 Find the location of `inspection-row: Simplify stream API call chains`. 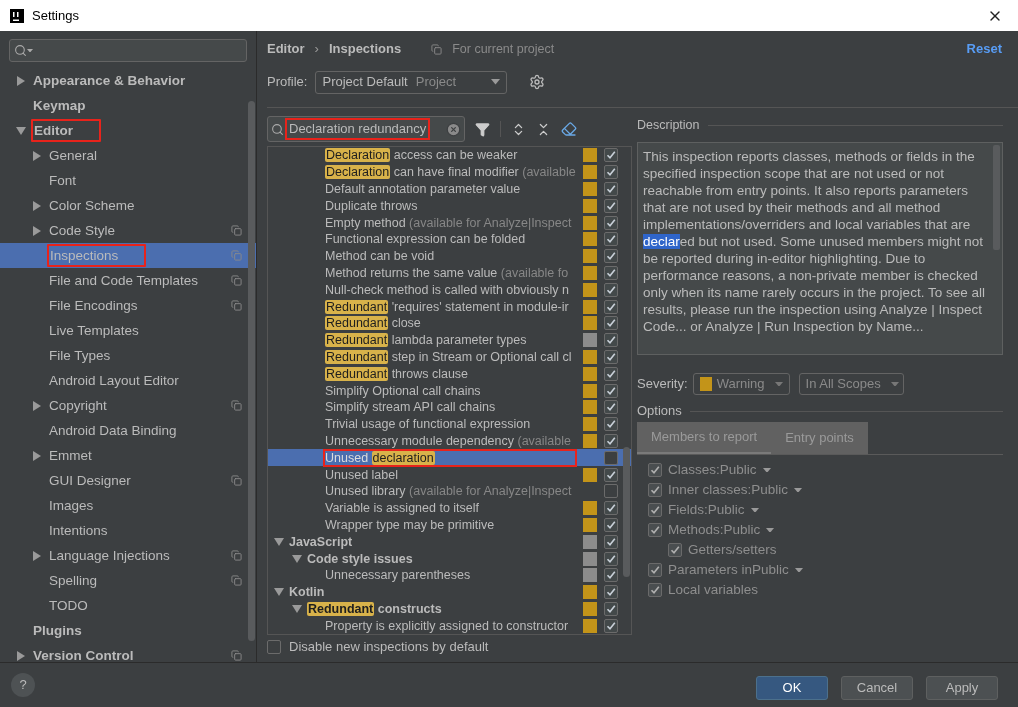

inspection-row: Simplify stream API call chains is located at coordinates (449, 407).